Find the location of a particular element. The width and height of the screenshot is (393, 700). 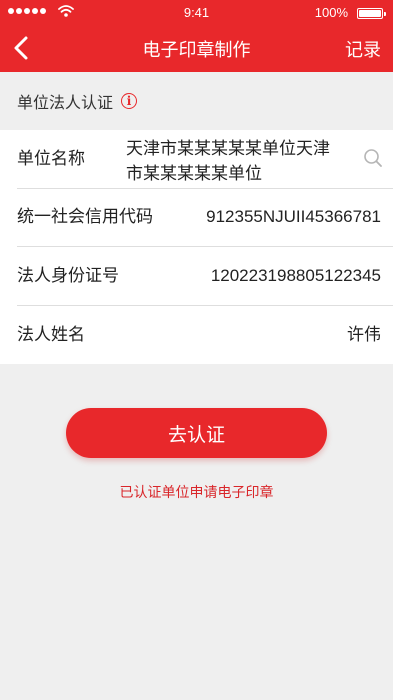

app-header: 9:41 100% 电子印章制作 记录 is located at coordinates (196, 36).